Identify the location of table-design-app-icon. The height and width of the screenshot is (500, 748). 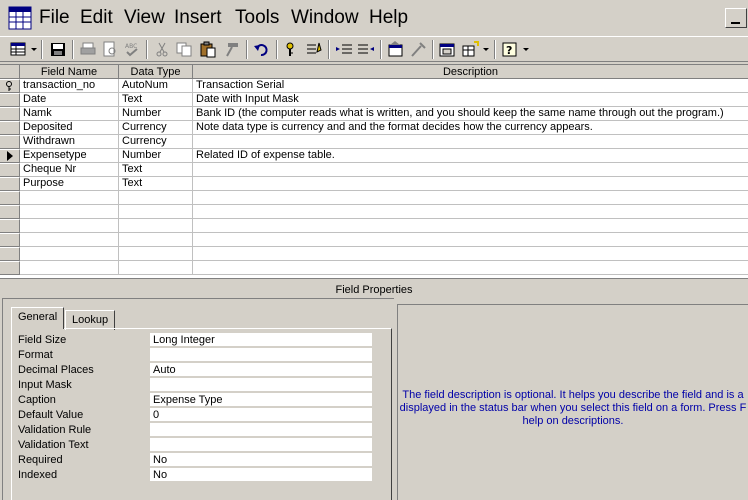
(20, 18).